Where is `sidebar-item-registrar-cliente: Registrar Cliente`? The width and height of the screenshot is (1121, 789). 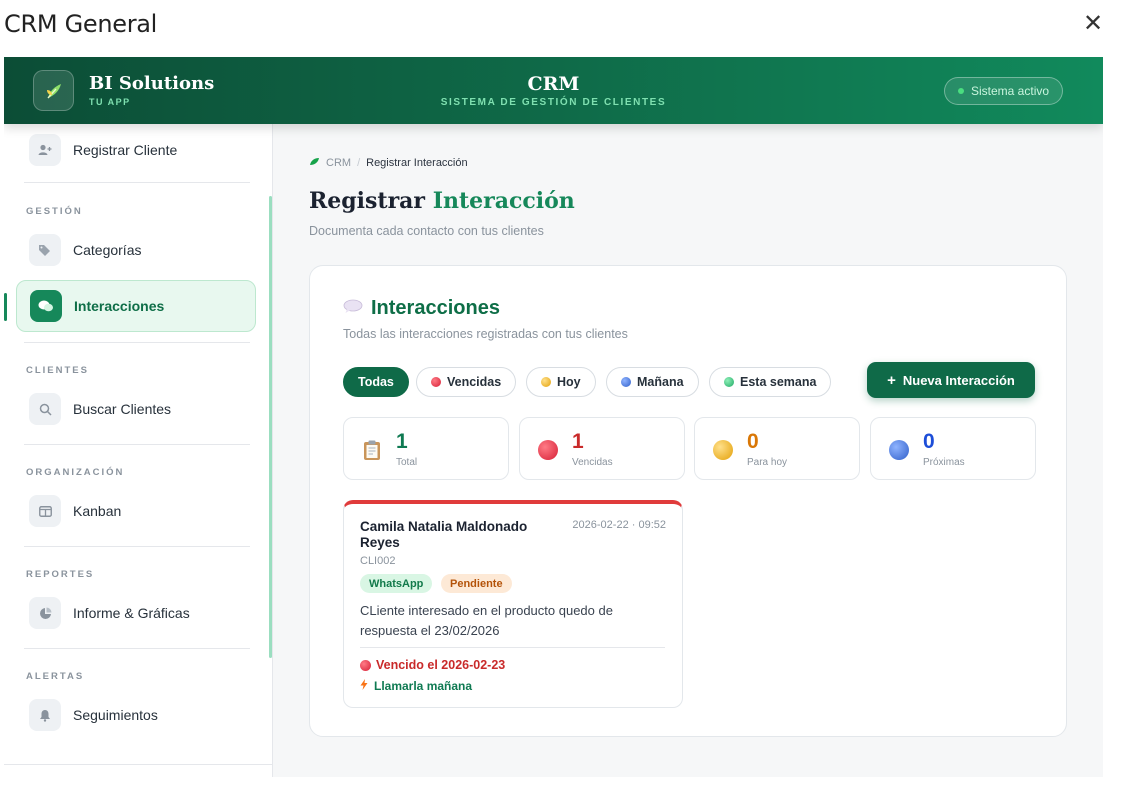 sidebar-item-registrar-cliente: Registrar Cliente is located at coordinates (136, 150).